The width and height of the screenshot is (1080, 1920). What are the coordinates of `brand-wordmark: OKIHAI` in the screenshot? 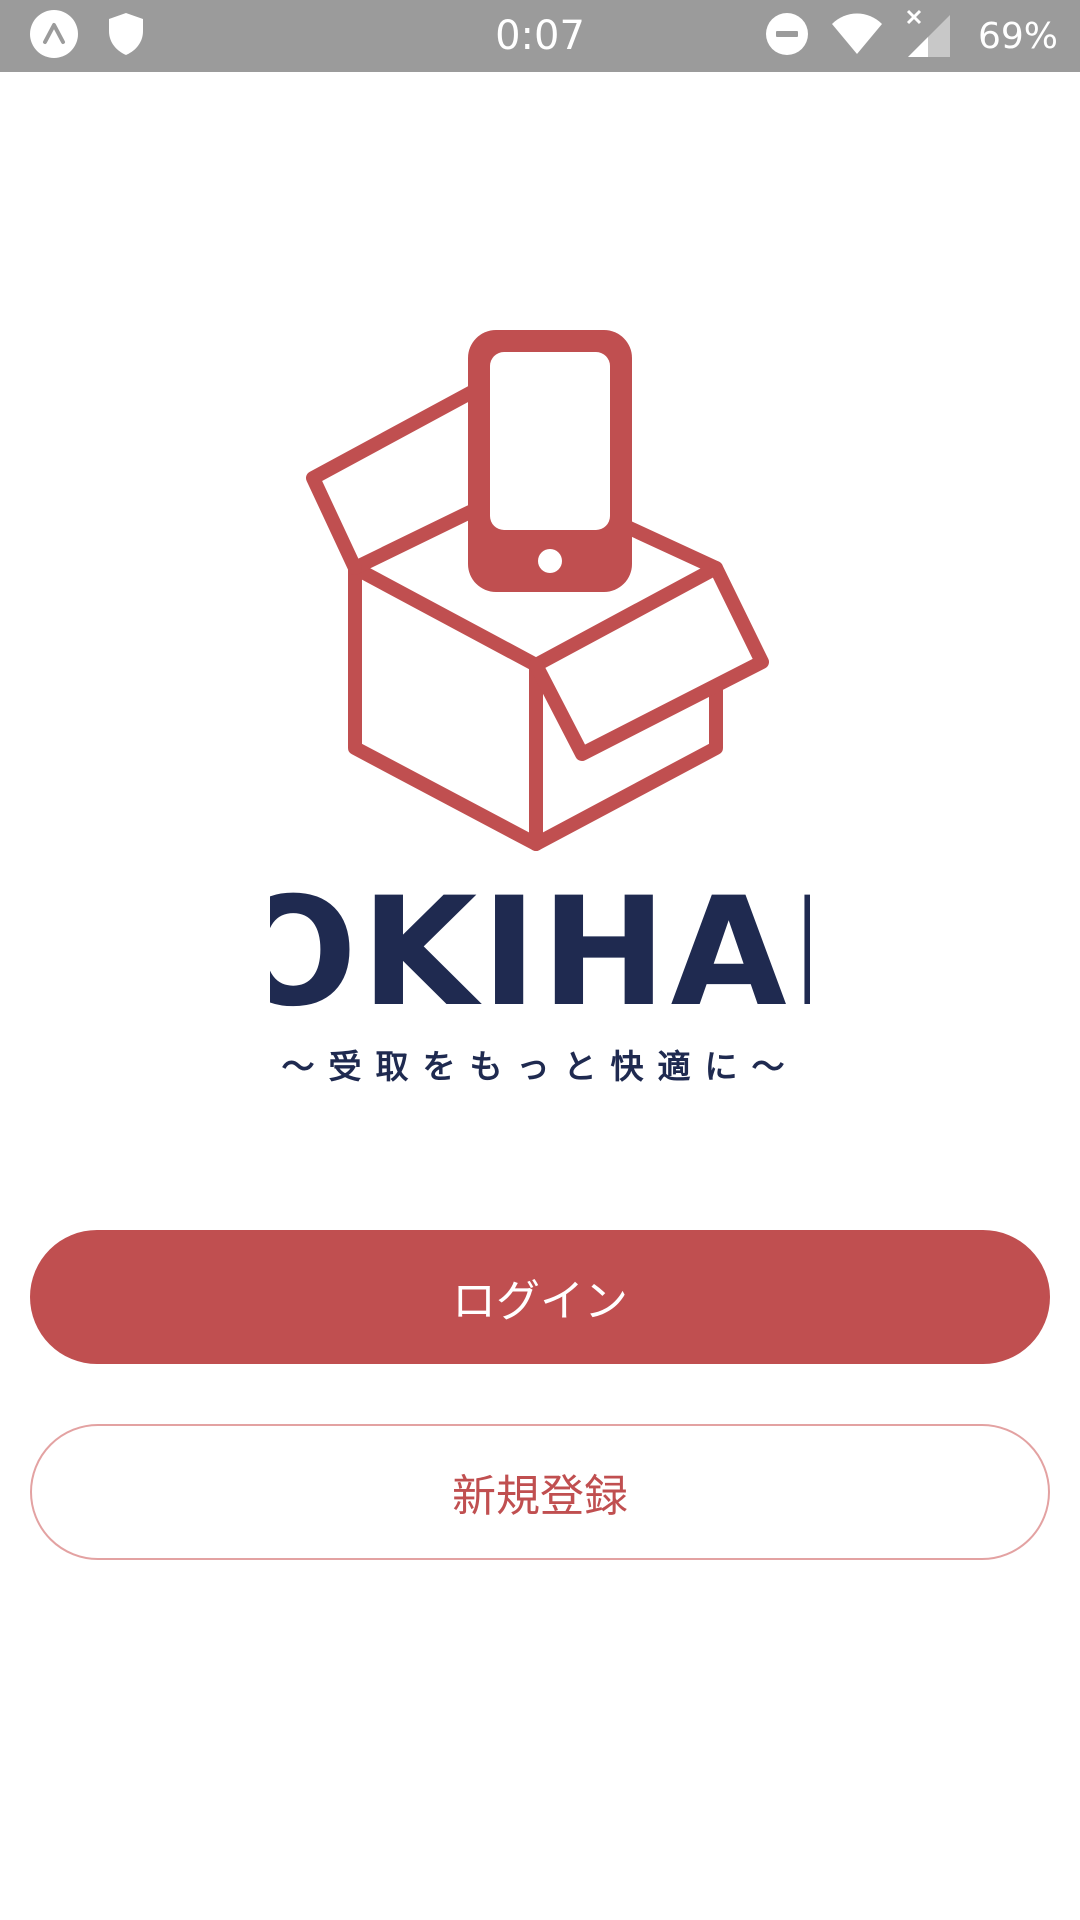 It's located at (540, 953).